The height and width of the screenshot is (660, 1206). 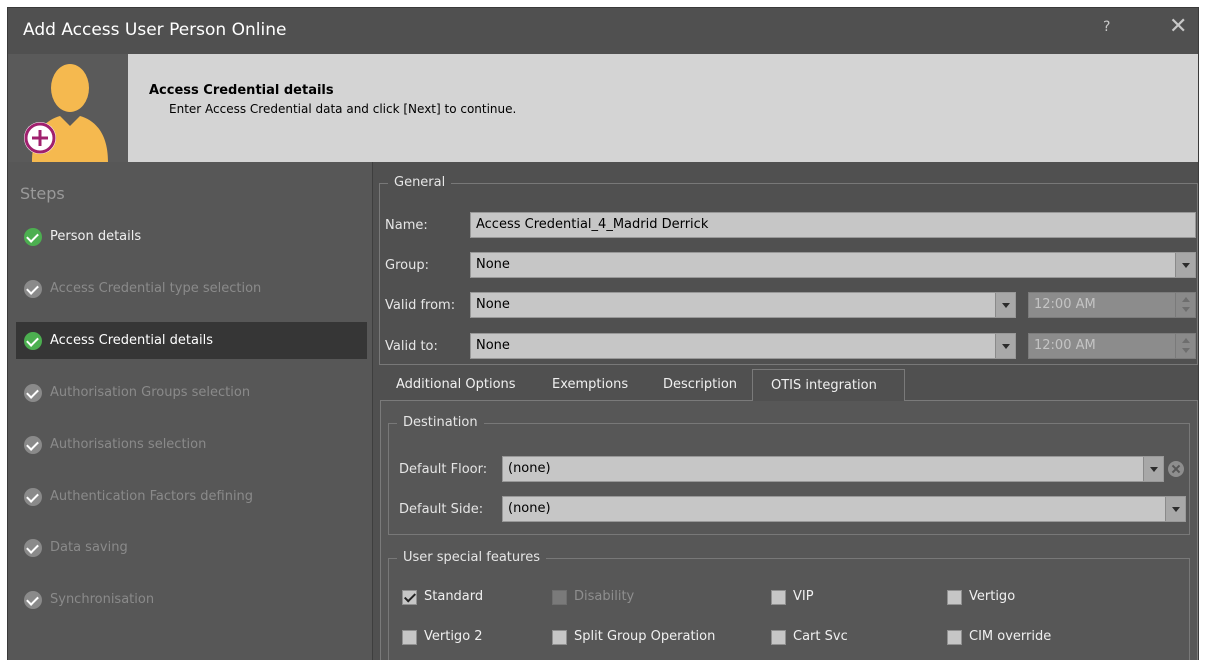 What do you see at coordinates (844, 509) in the screenshot?
I see `default-side-select: (none)` at bounding box center [844, 509].